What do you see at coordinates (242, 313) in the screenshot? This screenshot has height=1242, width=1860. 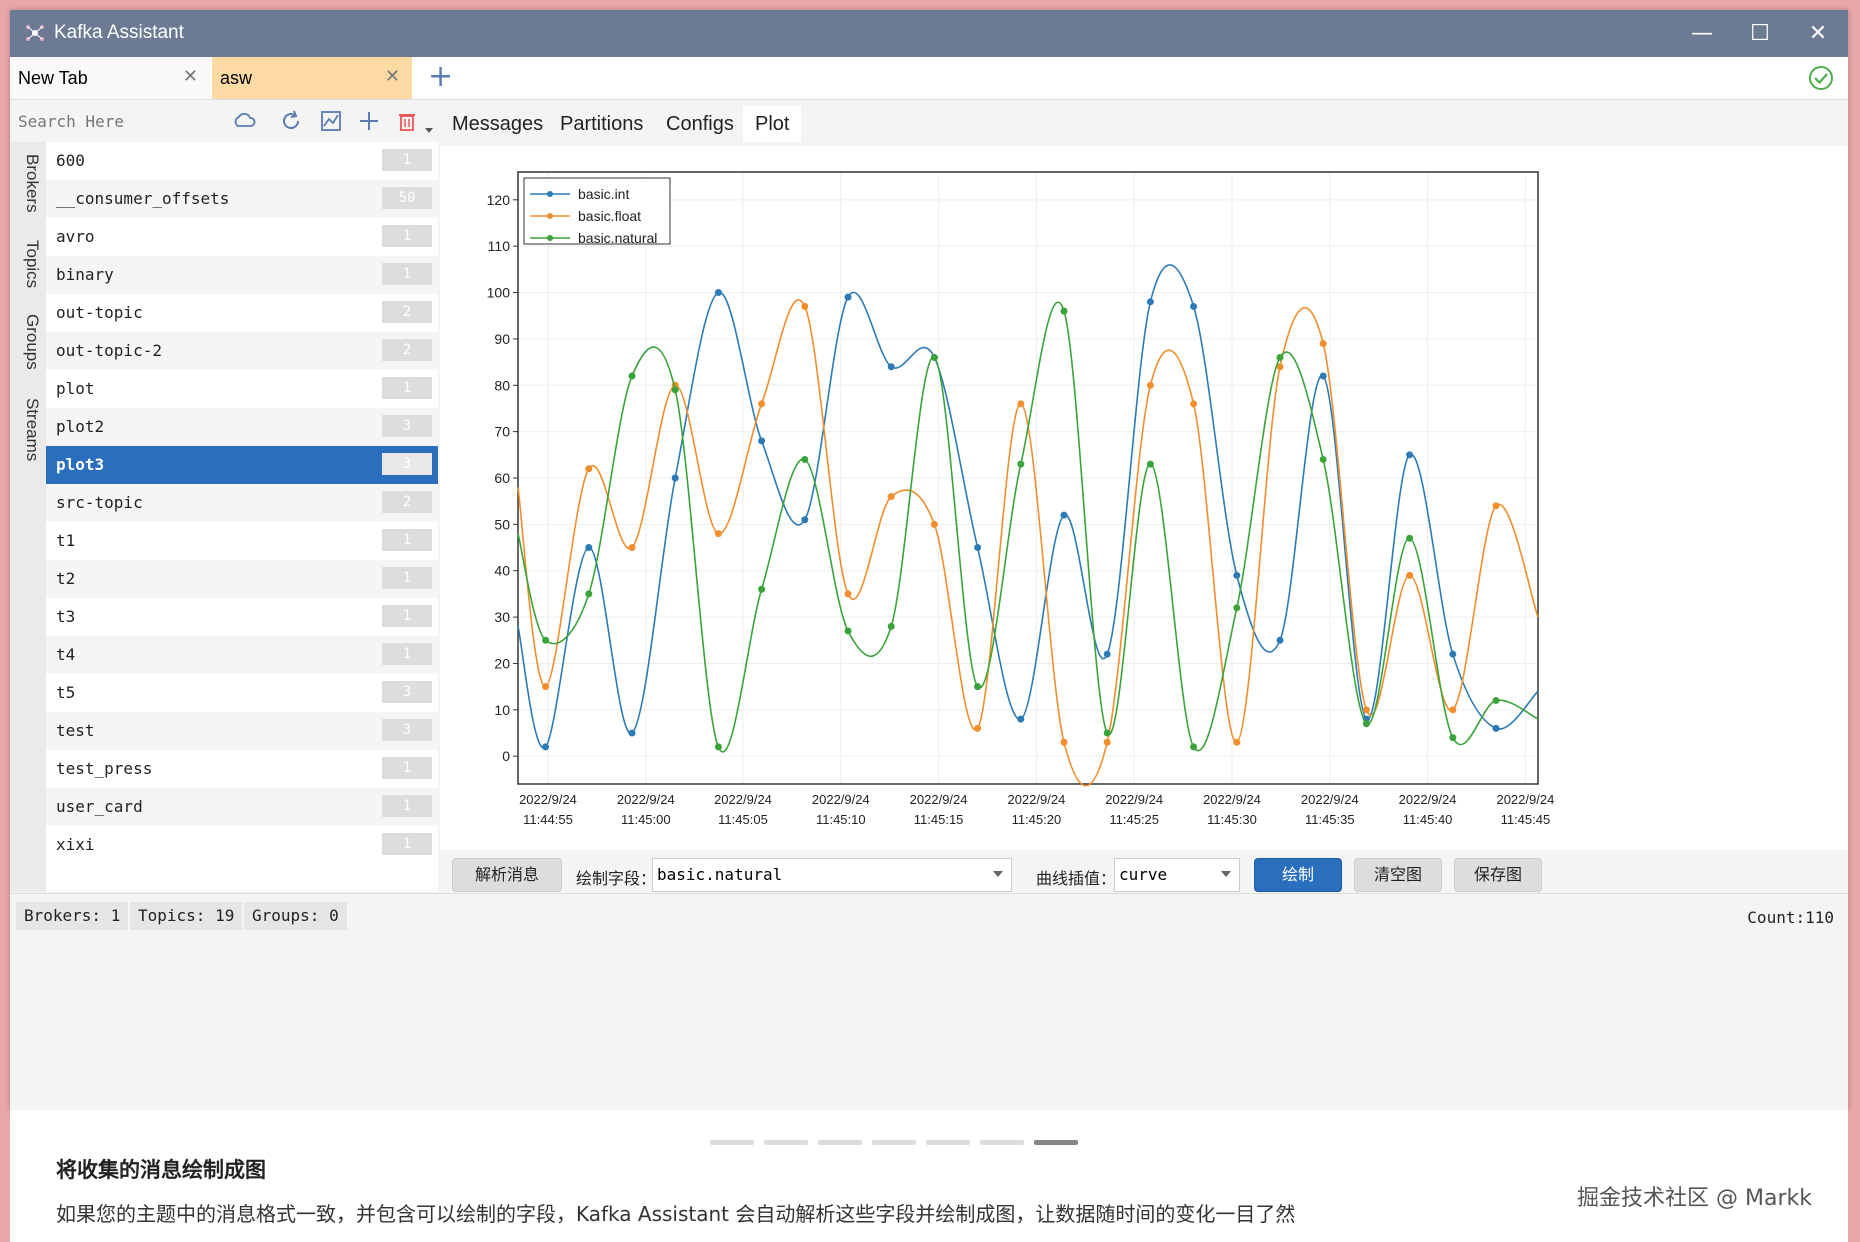 I see `topic-row: out-topic 2` at bounding box center [242, 313].